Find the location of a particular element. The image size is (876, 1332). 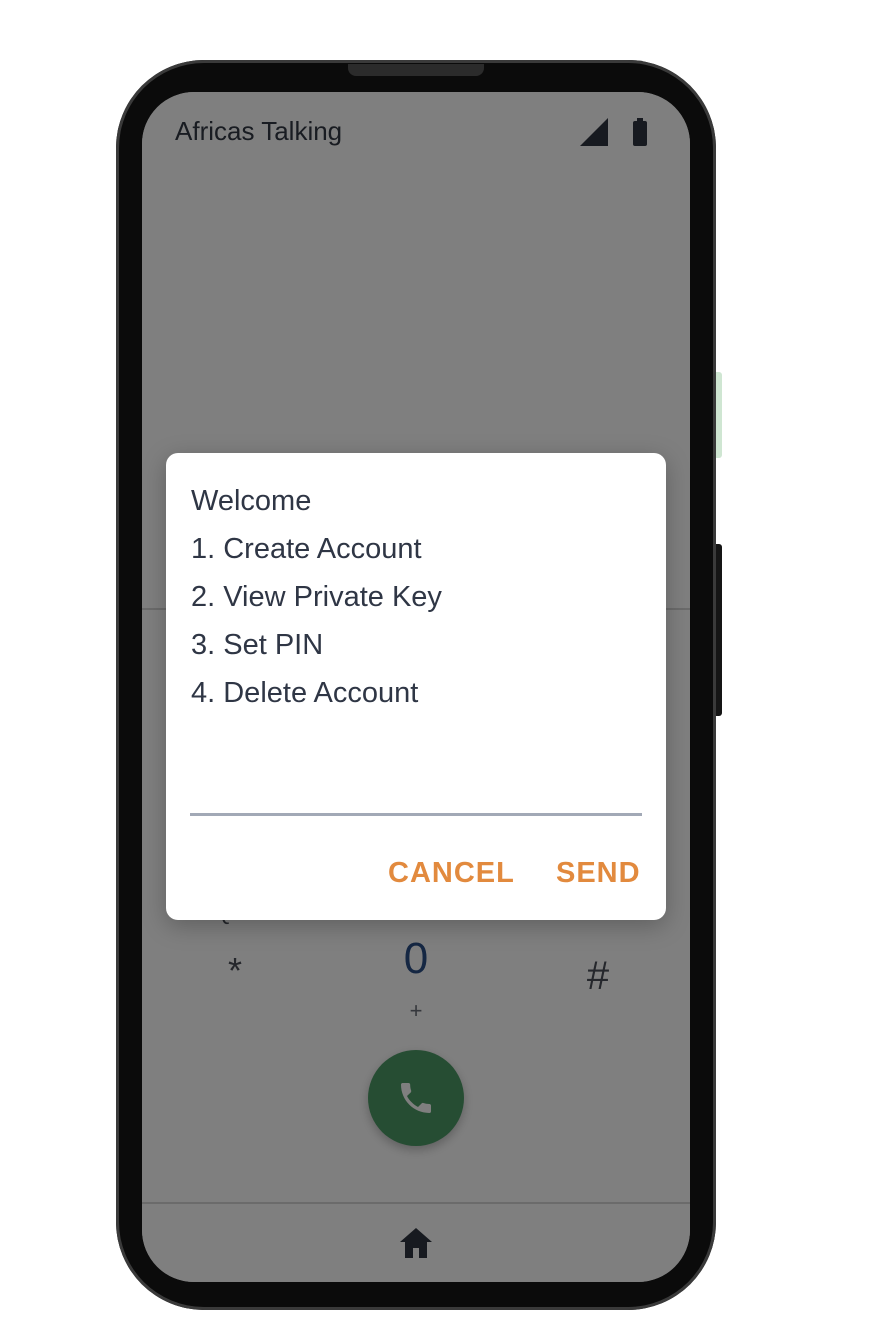

input-underline is located at coordinates (416, 814).